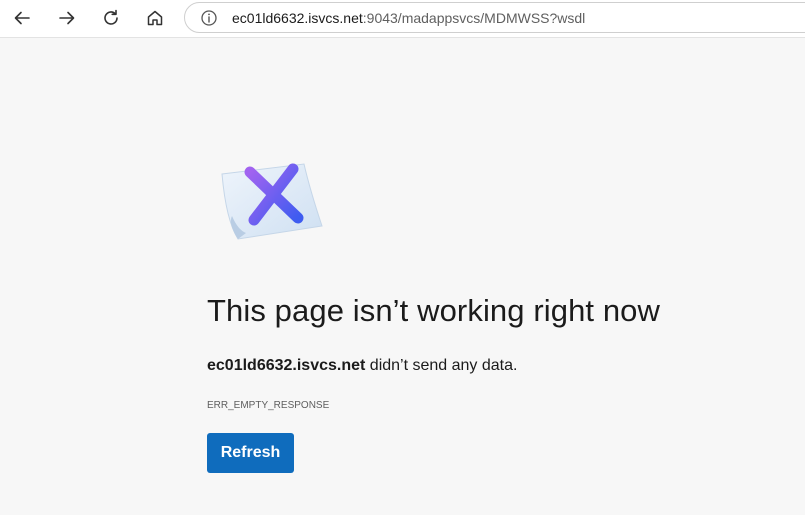  I want to click on reload-icon, so click(111, 17).